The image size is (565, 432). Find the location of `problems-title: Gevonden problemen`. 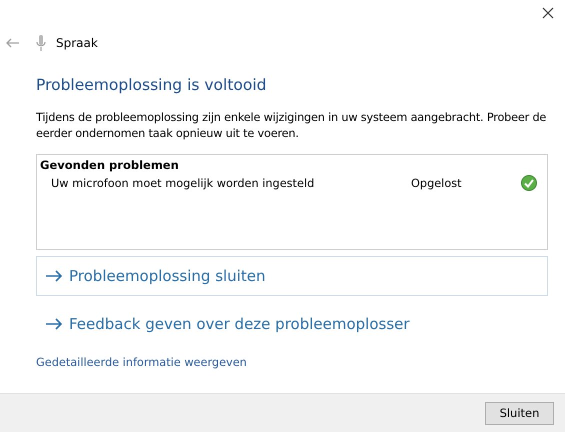

problems-title: Gevonden problemen is located at coordinates (110, 165).